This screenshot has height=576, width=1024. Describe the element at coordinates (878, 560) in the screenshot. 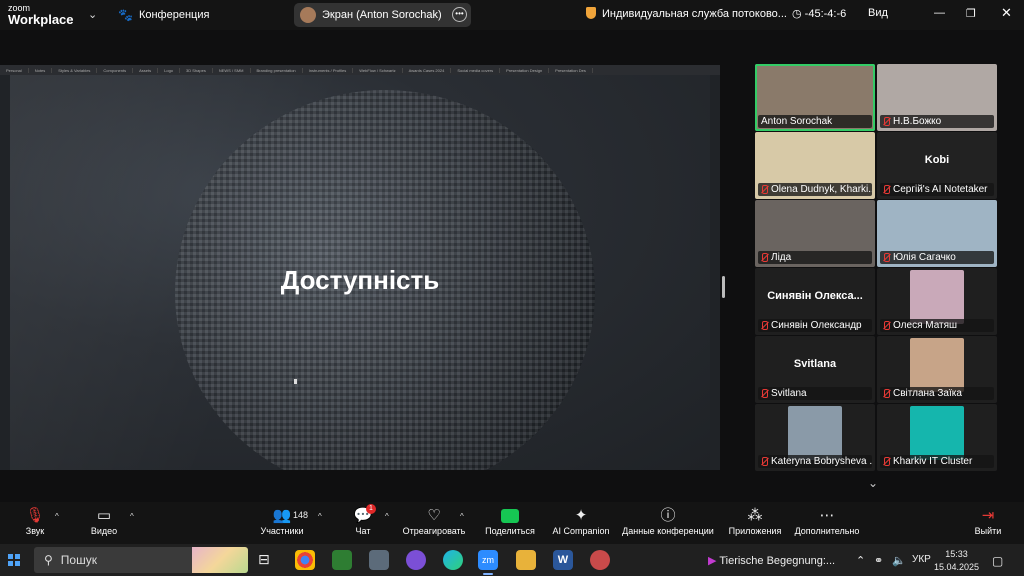

I see `network-icon: ⚭` at that location.